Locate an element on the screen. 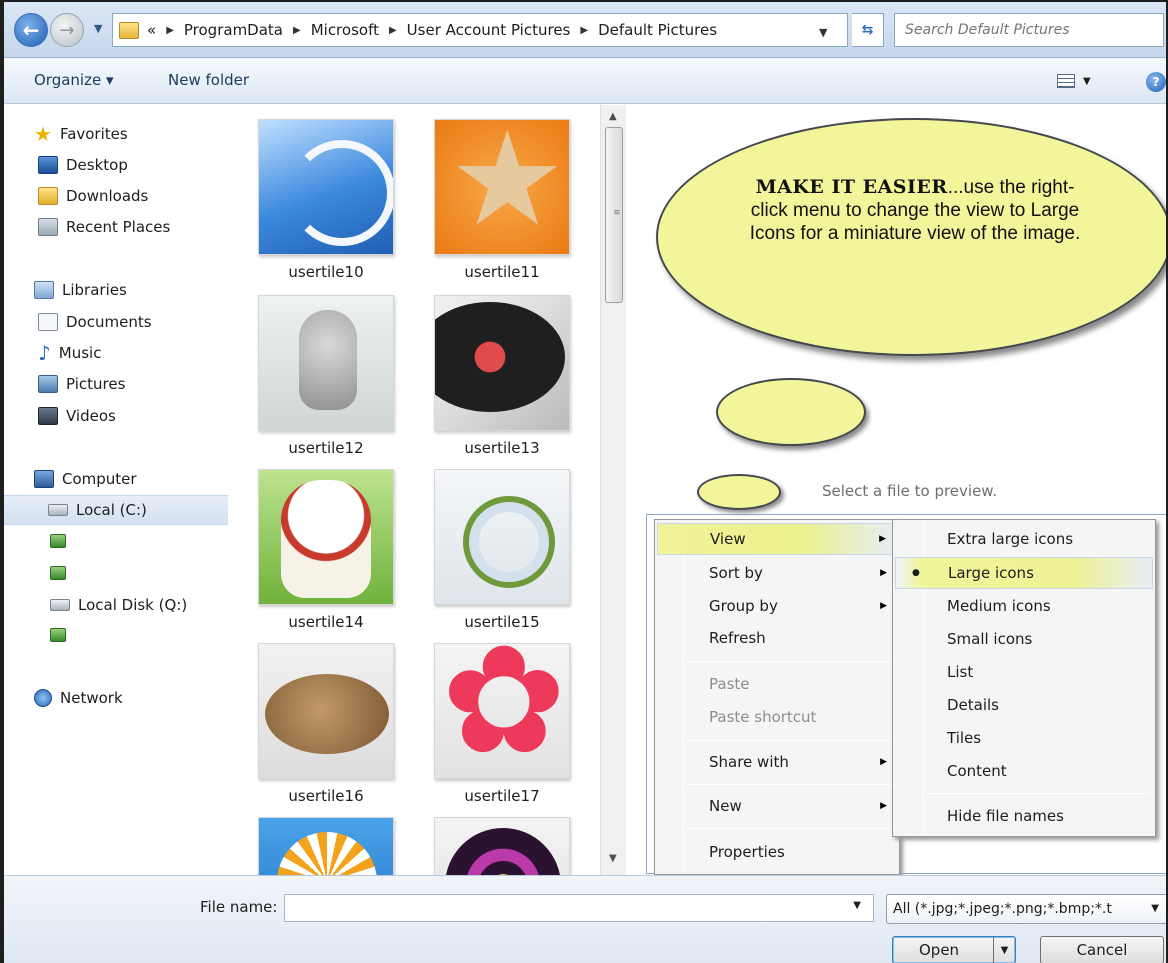  nav-recent-places: Recent Places is located at coordinates (104, 227).